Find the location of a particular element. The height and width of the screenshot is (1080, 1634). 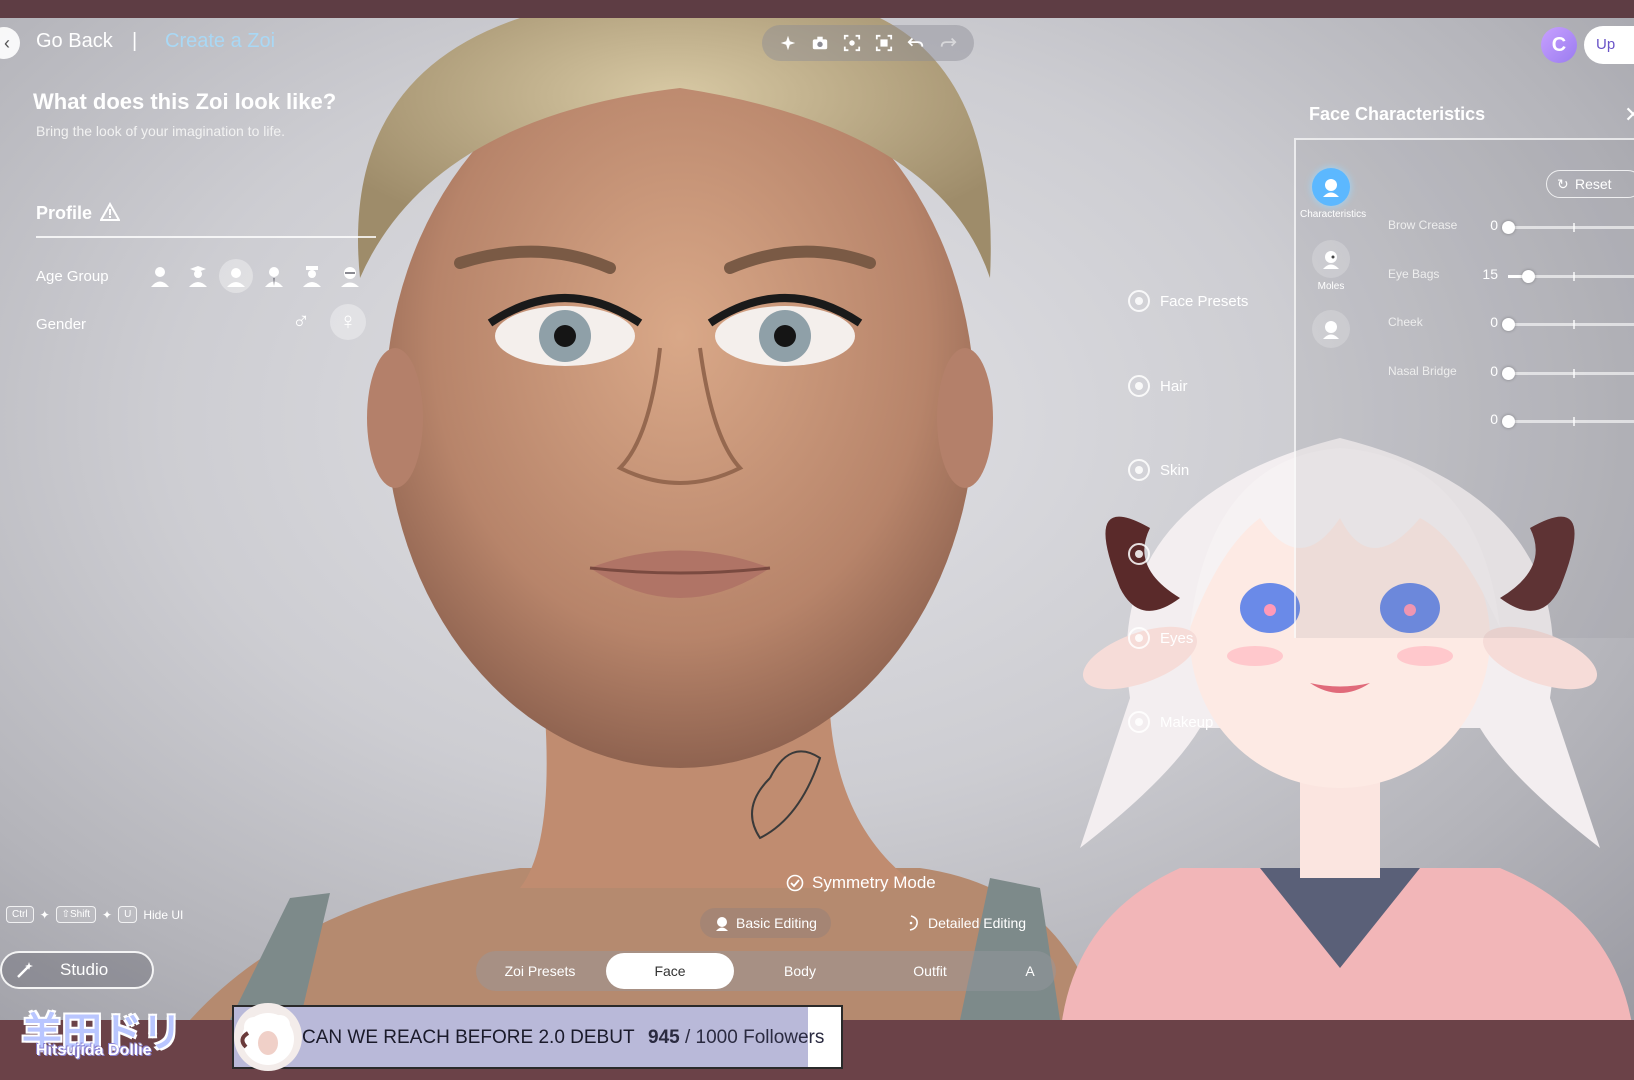

logo-english: Hitsujida Dollie is located at coordinates (94, 1050).